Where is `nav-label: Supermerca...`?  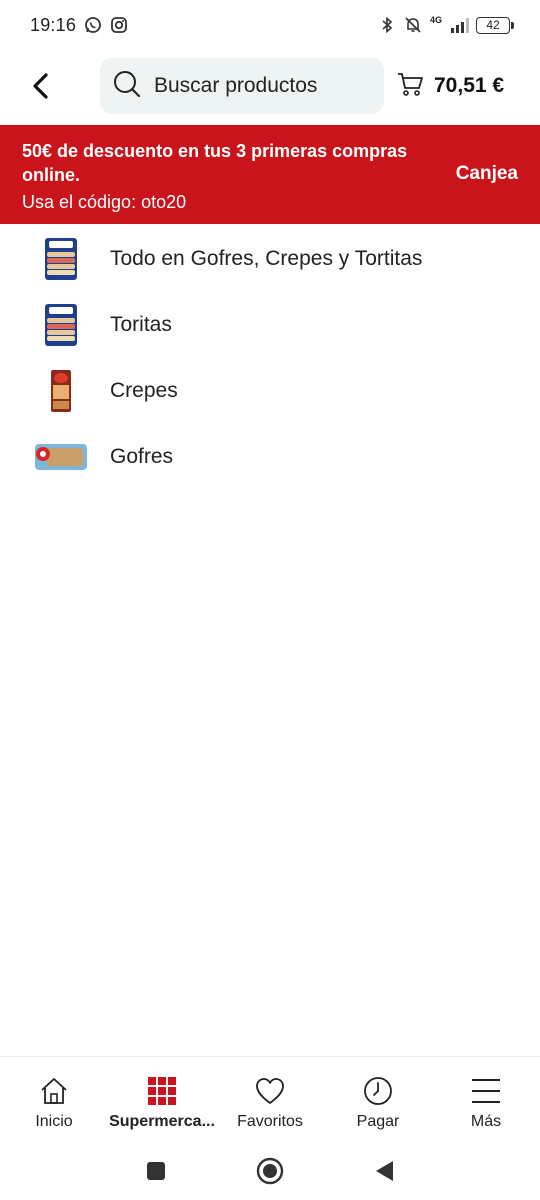
nav-label: Supermerca... is located at coordinates (162, 1121).